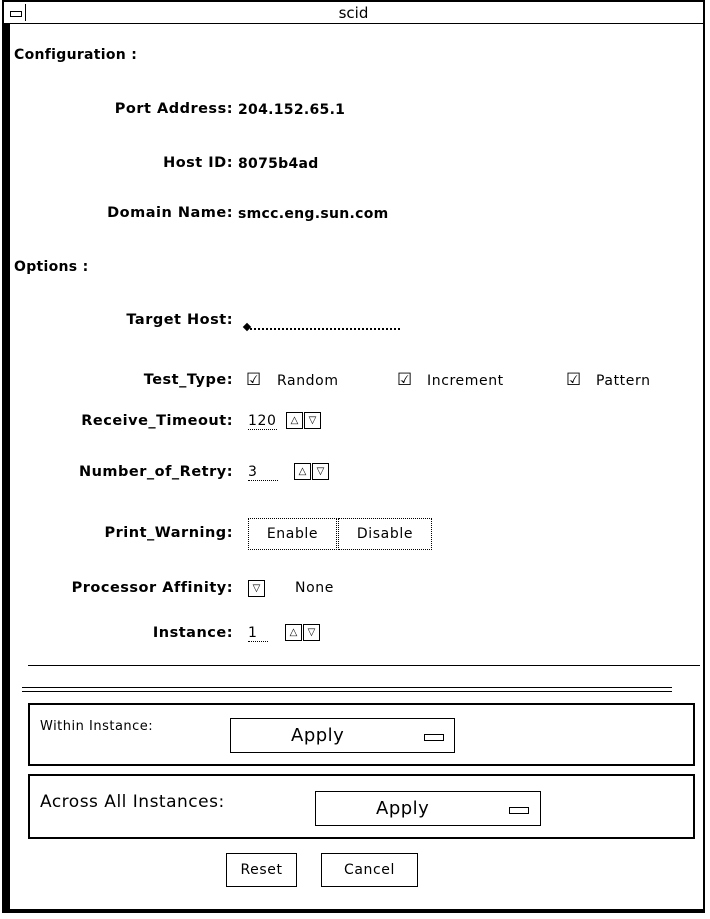  Describe the element at coordinates (51, 267) in the screenshot. I see `options-heading: Options :` at that location.